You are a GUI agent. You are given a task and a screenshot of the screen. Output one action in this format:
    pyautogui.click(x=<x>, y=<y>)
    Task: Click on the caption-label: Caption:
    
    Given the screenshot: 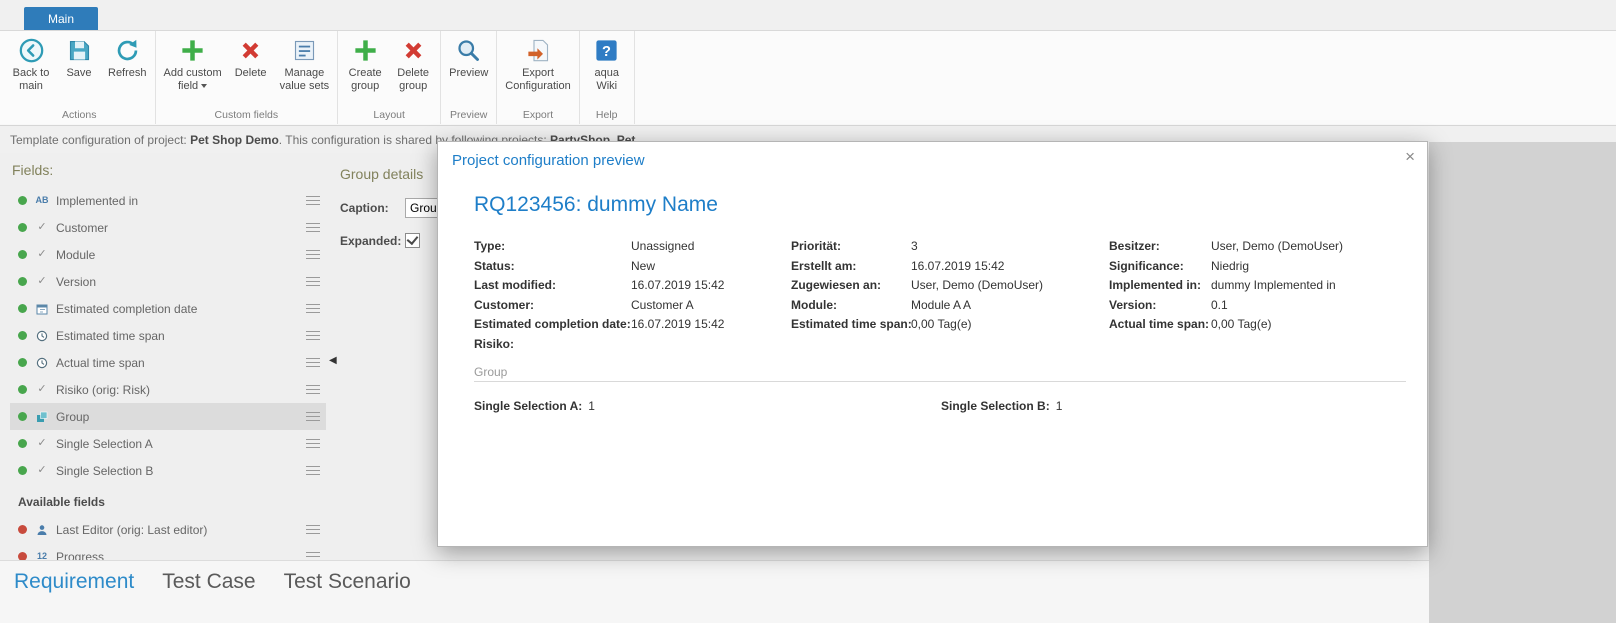 What is the action you would take?
    pyautogui.click(x=364, y=208)
    